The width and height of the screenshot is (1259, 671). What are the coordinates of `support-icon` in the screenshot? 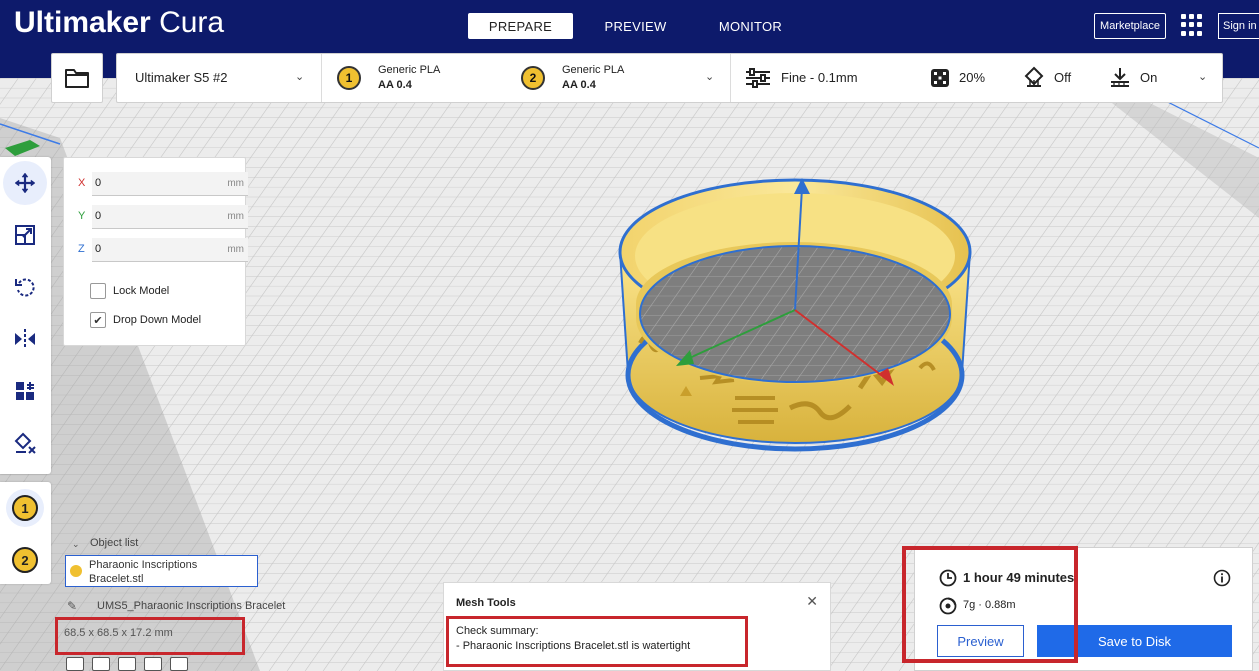 It's located at (1034, 76).